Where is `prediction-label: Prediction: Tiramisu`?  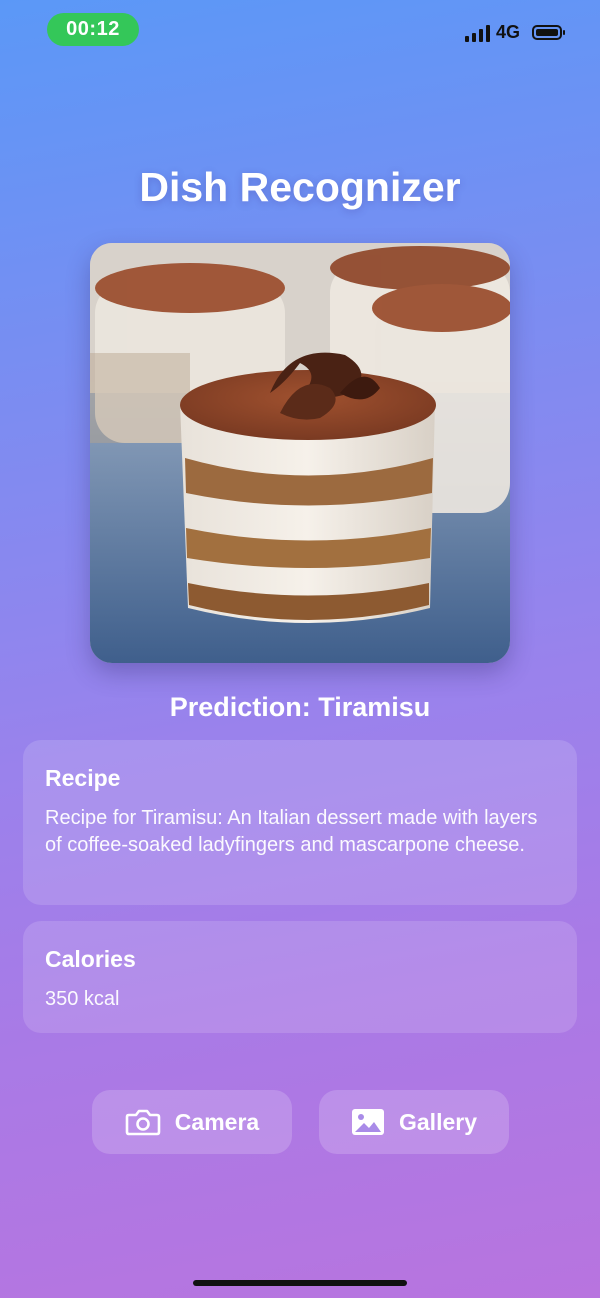
prediction-label: Prediction: Tiramisu is located at coordinates (300, 707).